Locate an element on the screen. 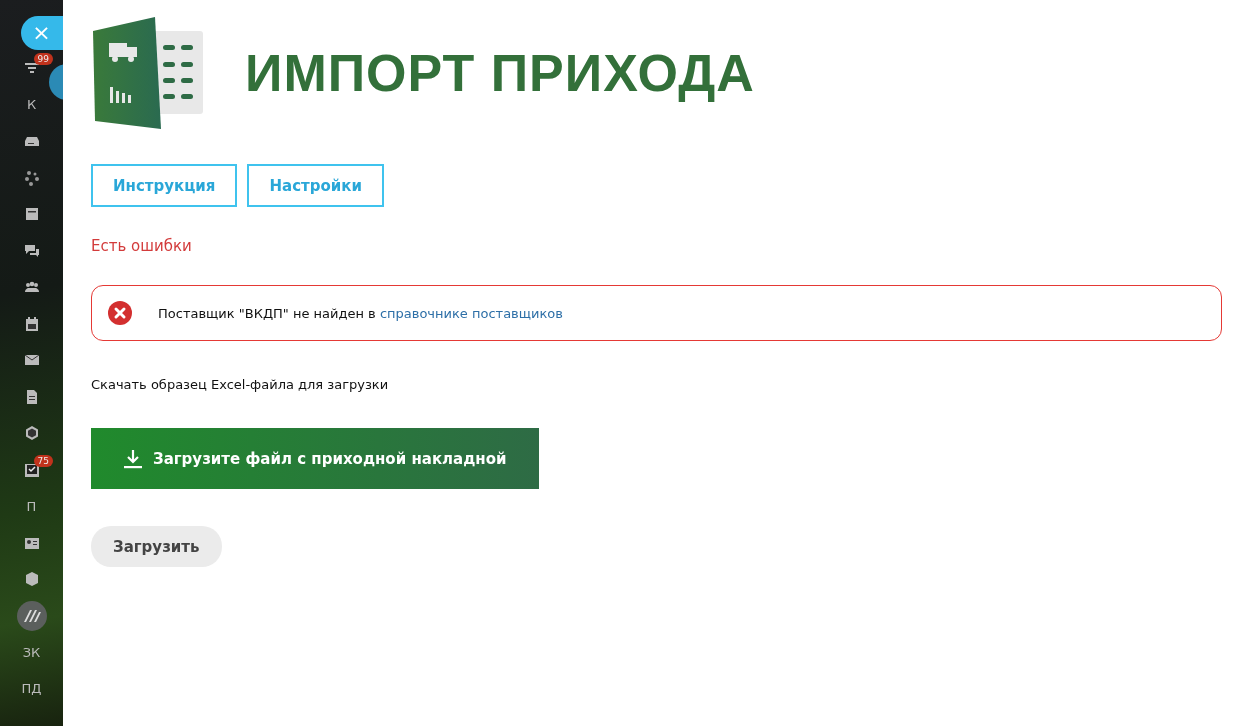 This screenshot has width=1238, height=726. cube-icon is located at coordinates (31, 579).